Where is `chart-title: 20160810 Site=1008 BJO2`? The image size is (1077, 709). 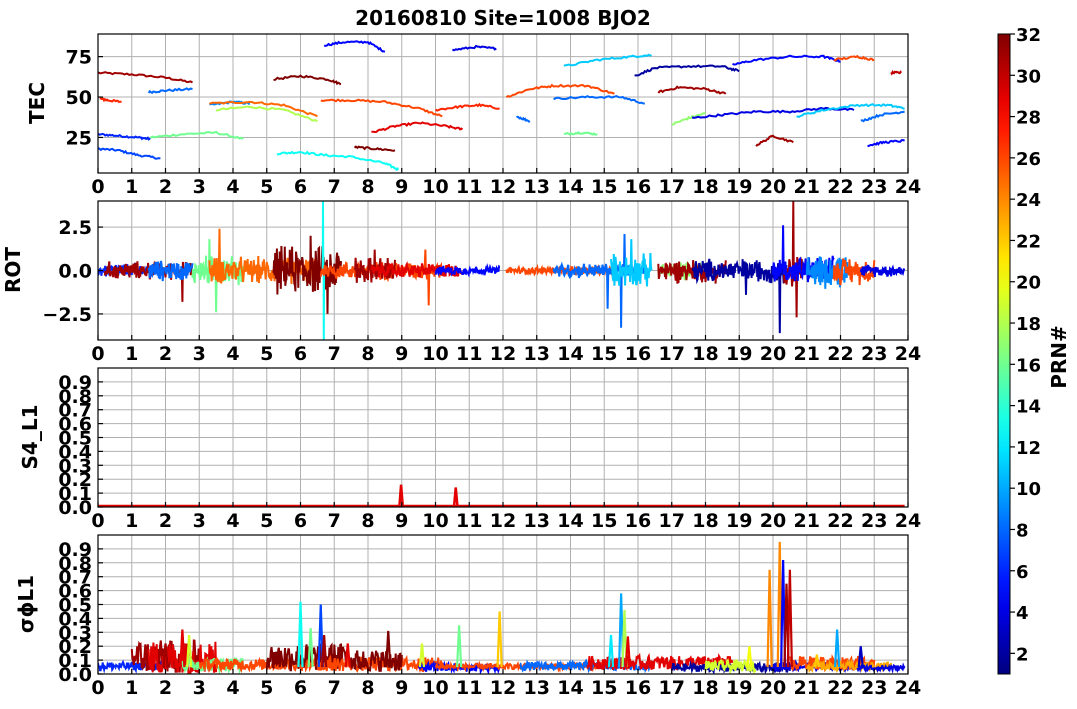
chart-title: 20160810 Site=1008 BJO2 is located at coordinates (503, 18).